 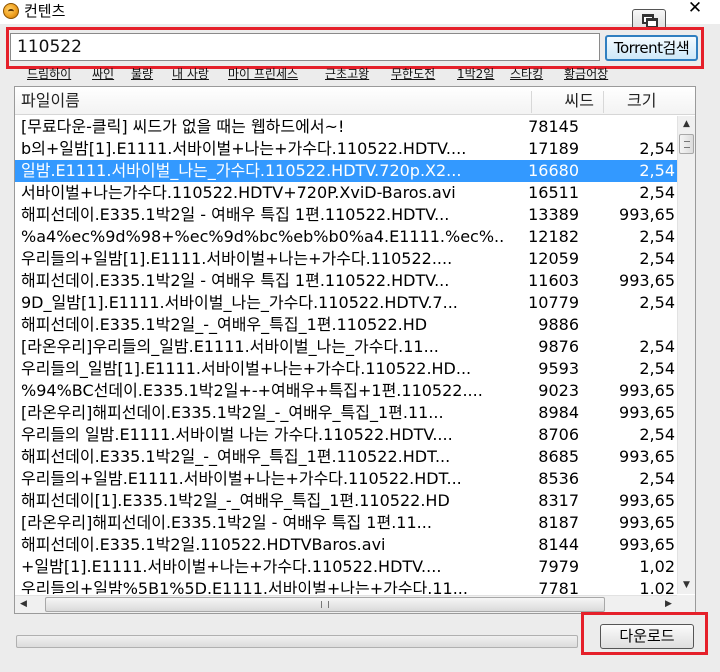 What do you see at coordinates (567, 101) in the screenshot?
I see `column-header-seed: 씨드` at bounding box center [567, 101].